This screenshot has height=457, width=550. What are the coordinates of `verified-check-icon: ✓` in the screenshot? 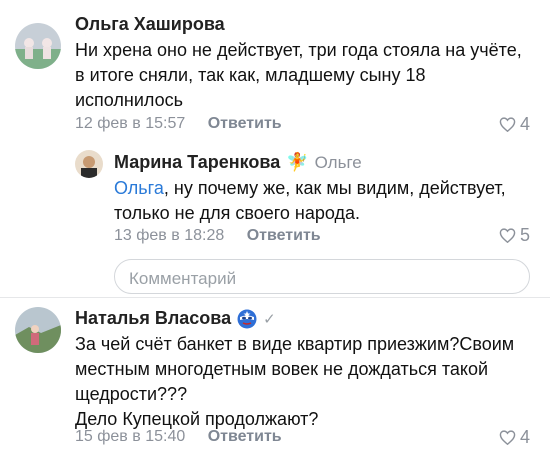 It's located at (269, 319).